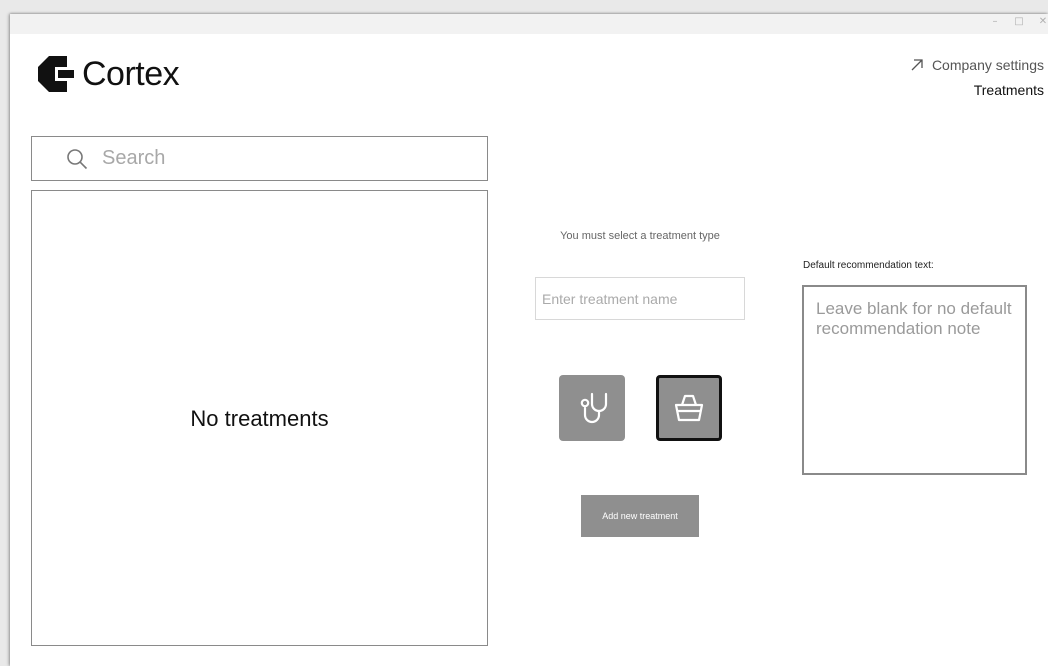 Image resolution: width=1048 pixels, height=666 pixels. I want to click on company-settings-link: Company settings, so click(977, 65).